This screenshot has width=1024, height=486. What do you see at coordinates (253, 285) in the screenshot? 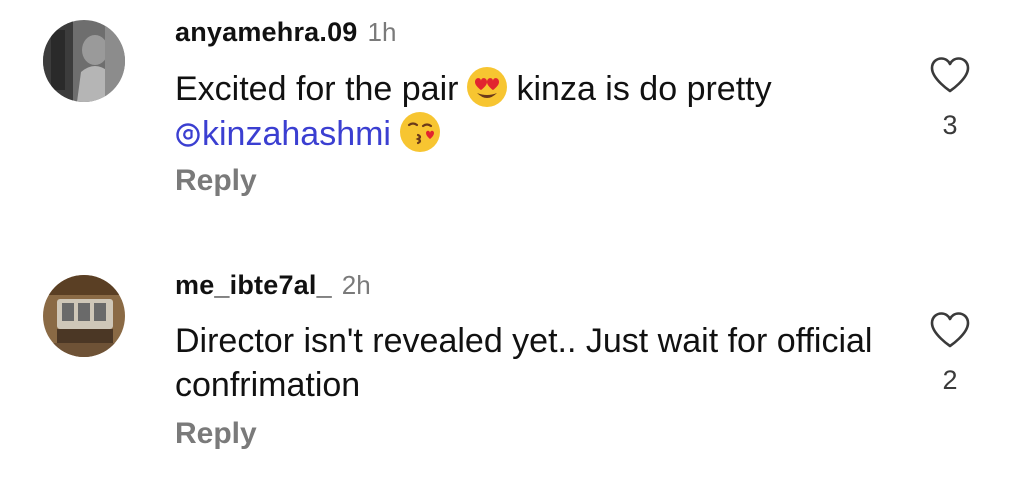
I see `username: me_ibte7al_` at bounding box center [253, 285].